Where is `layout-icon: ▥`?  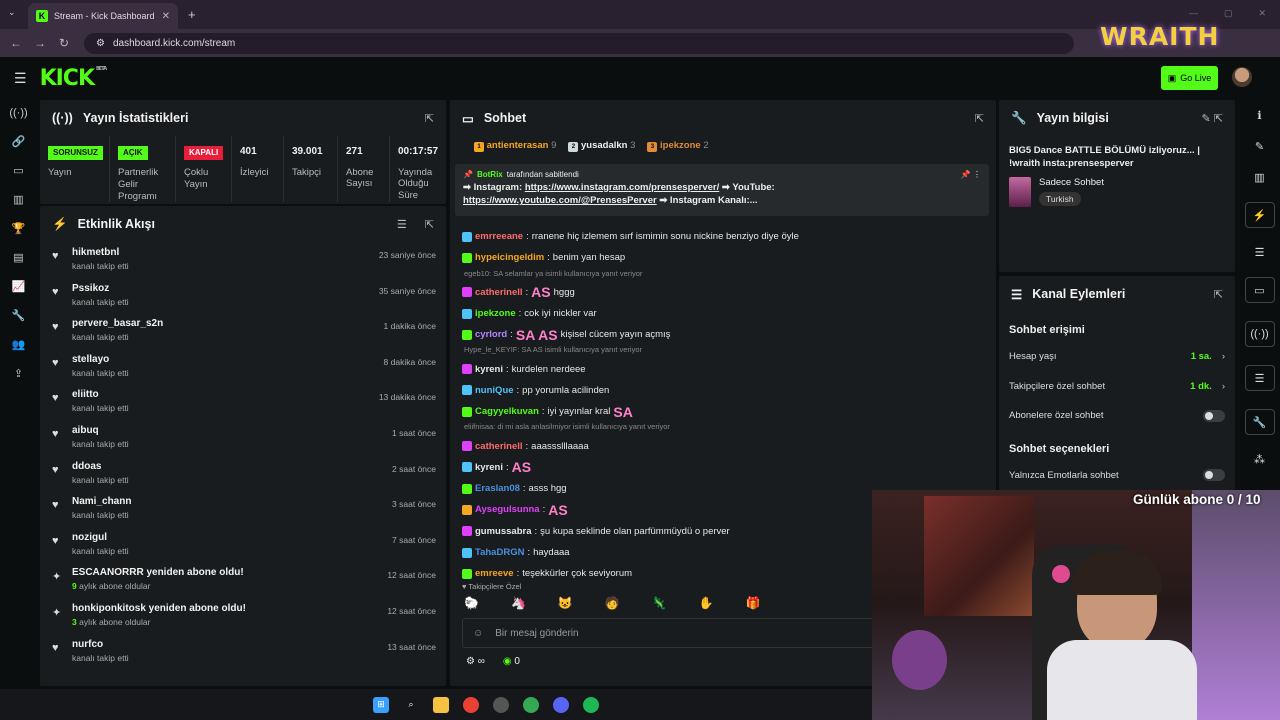 layout-icon: ▥ is located at coordinates (1259, 177).